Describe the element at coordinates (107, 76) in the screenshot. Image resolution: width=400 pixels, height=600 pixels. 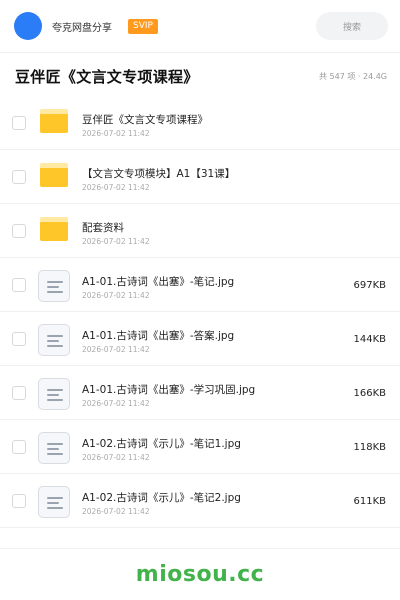
I see `page-title: 豆伴匠《文言文专项课程》` at that location.